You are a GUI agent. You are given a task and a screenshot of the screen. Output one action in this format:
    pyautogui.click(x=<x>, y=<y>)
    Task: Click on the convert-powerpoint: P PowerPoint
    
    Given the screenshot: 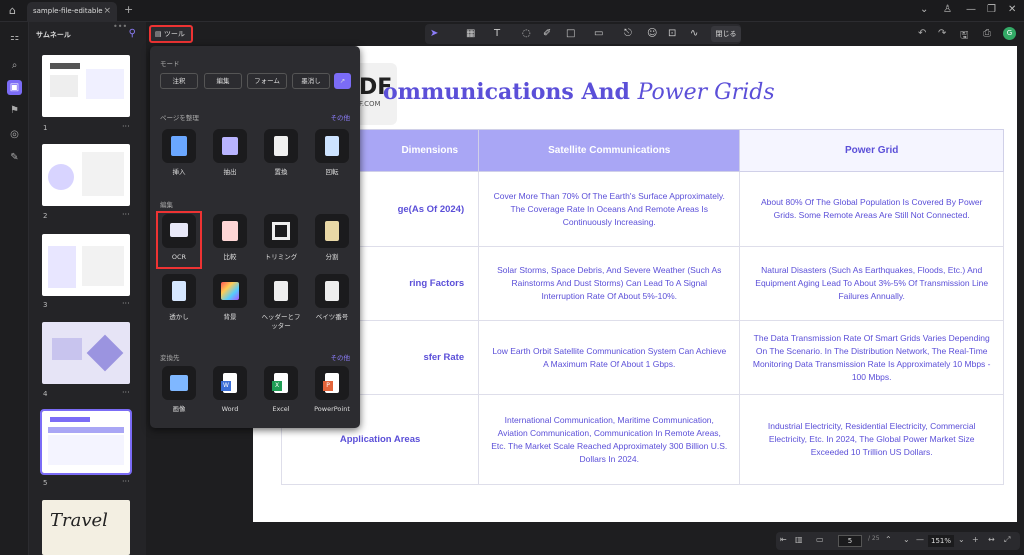 What is the action you would take?
    pyautogui.click(x=332, y=390)
    